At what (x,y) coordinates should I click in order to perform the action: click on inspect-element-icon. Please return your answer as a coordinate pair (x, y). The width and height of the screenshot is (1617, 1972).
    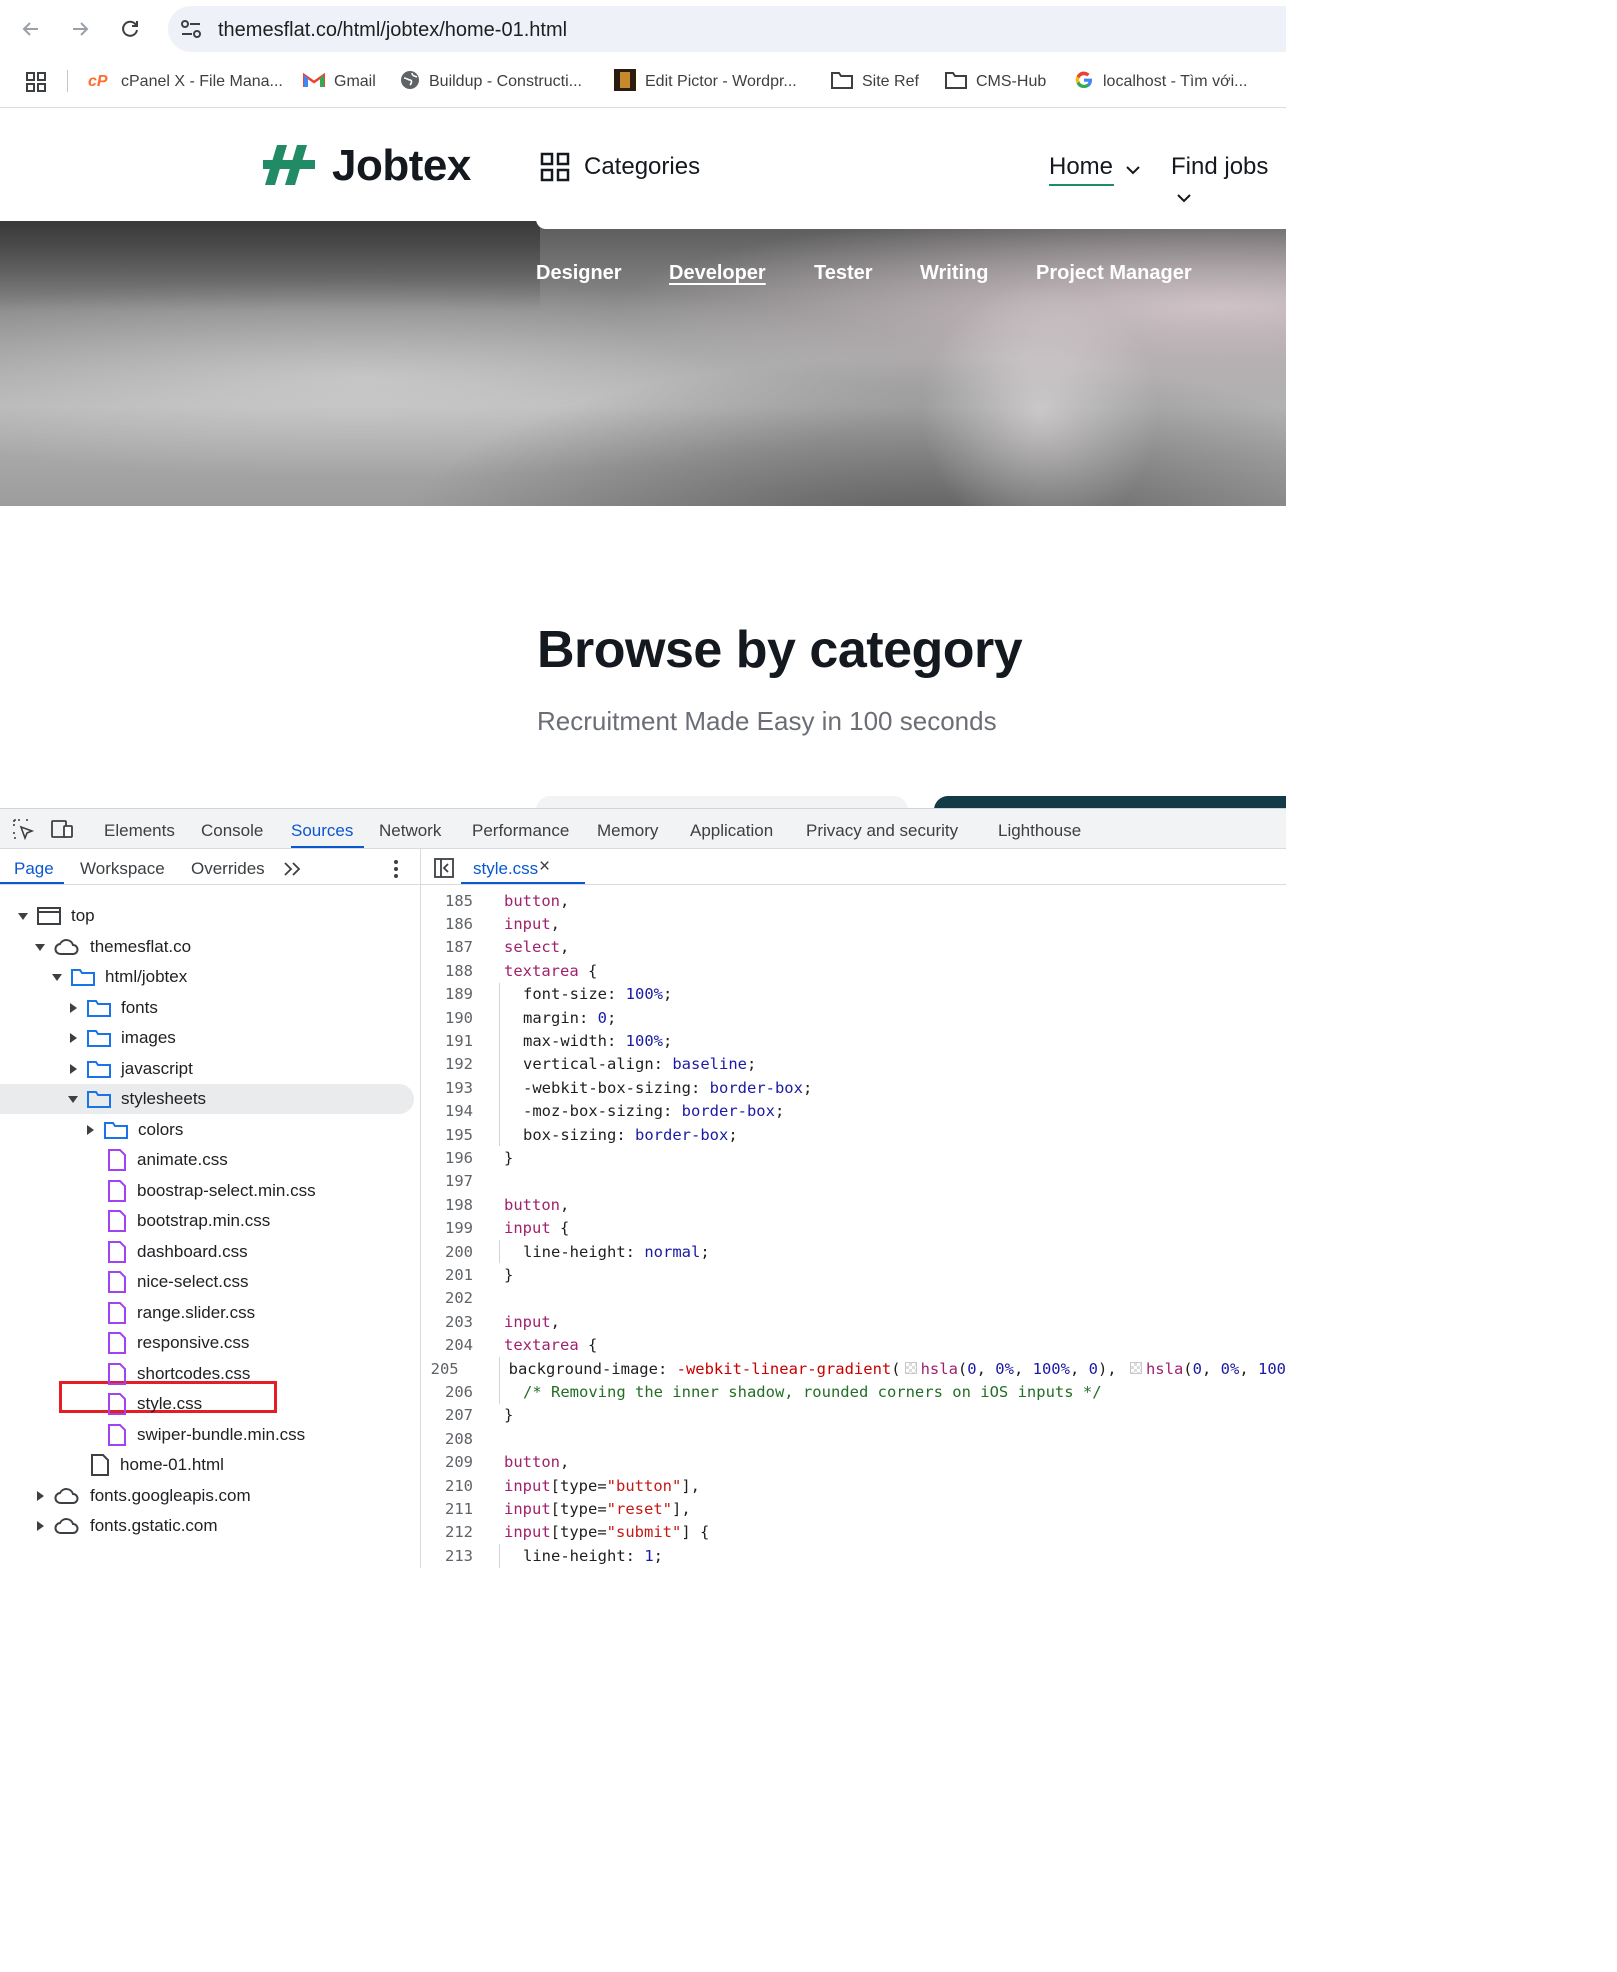
    Looking at the image, I should click on (23, 831).